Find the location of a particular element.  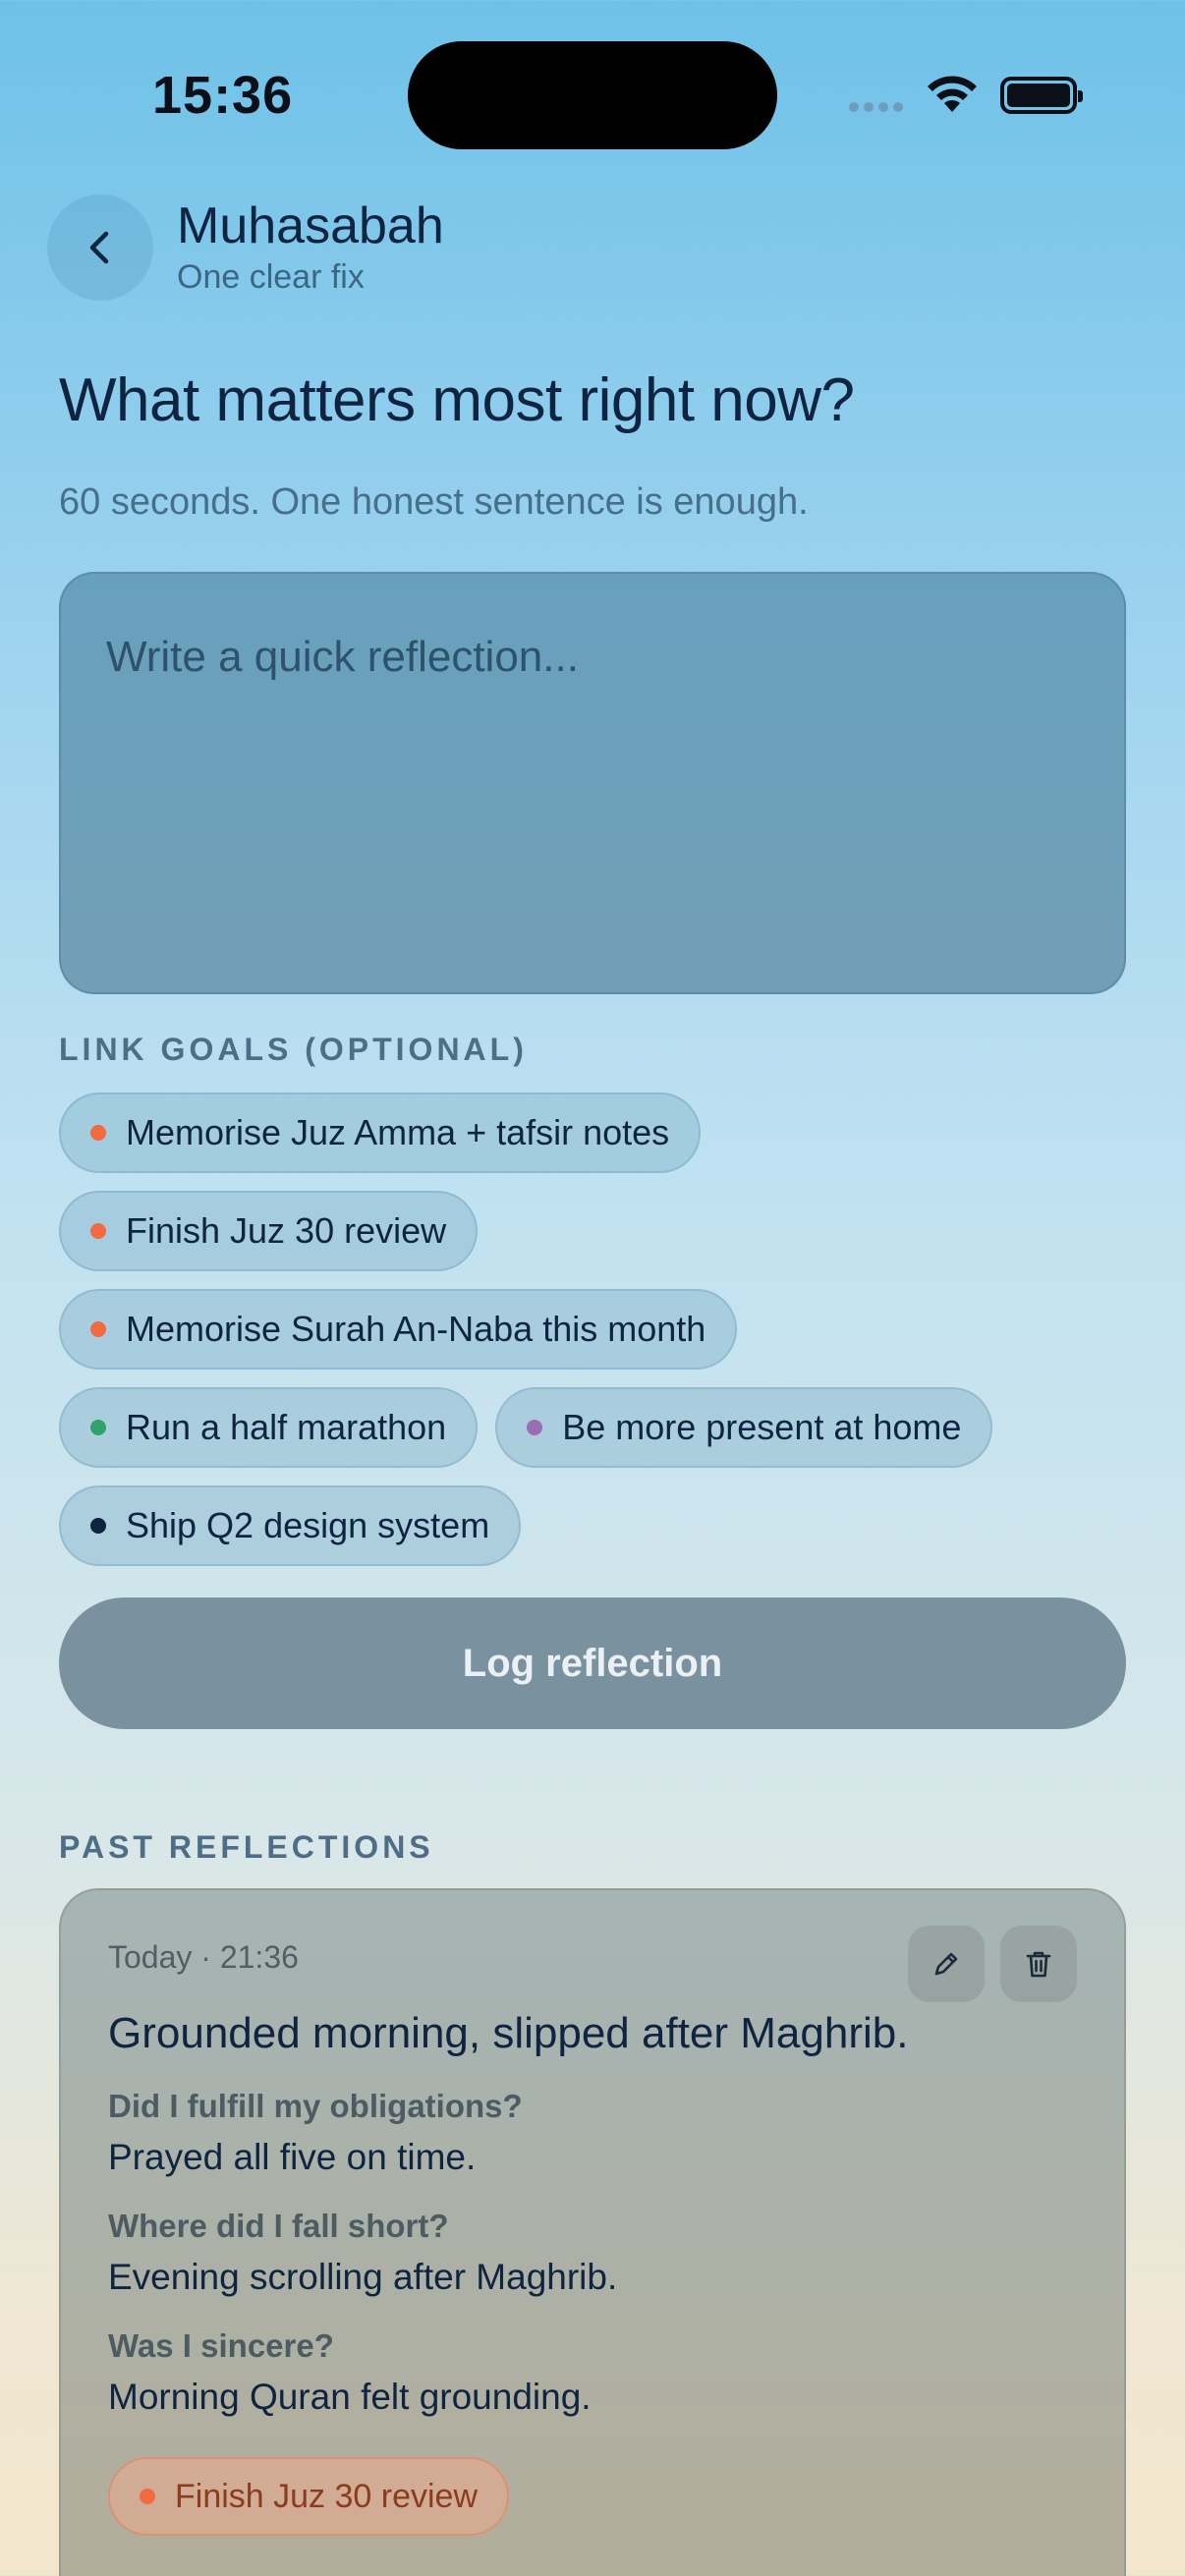

tag-color-dot is located at coordinates (148, 2496).